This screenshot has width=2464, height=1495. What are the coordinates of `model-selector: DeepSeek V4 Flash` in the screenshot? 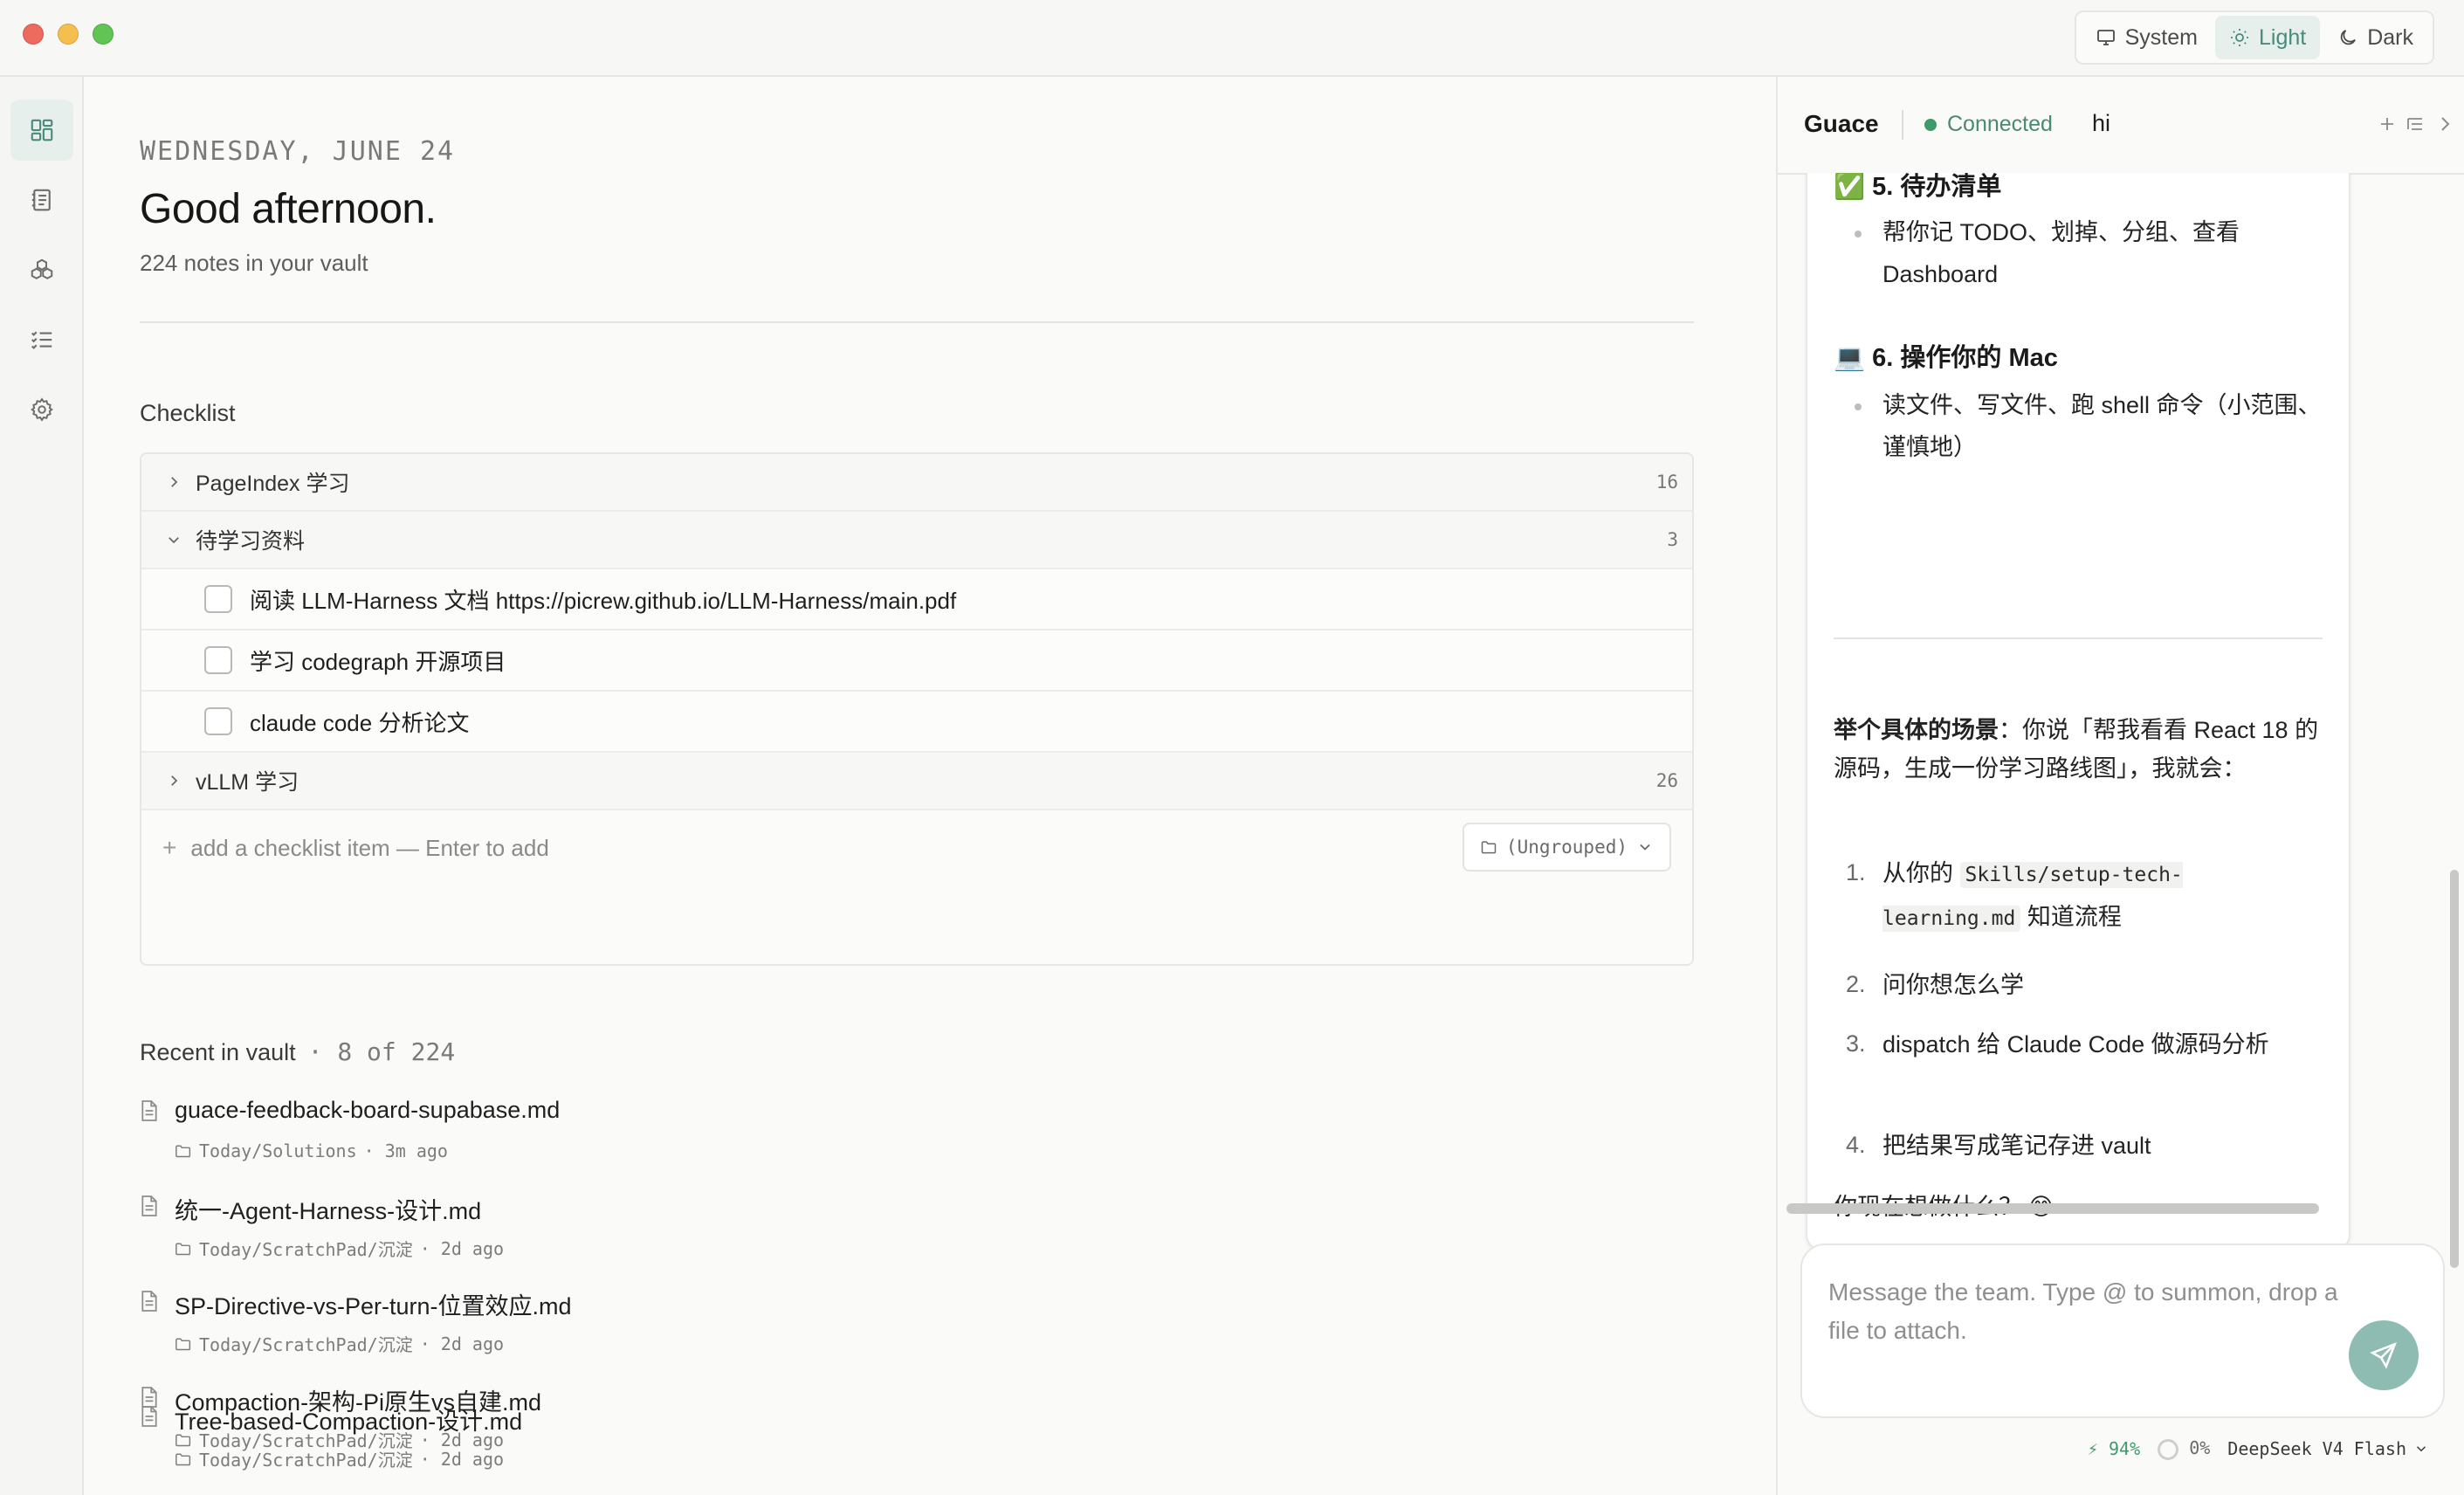 It's located at (2328, 1448).